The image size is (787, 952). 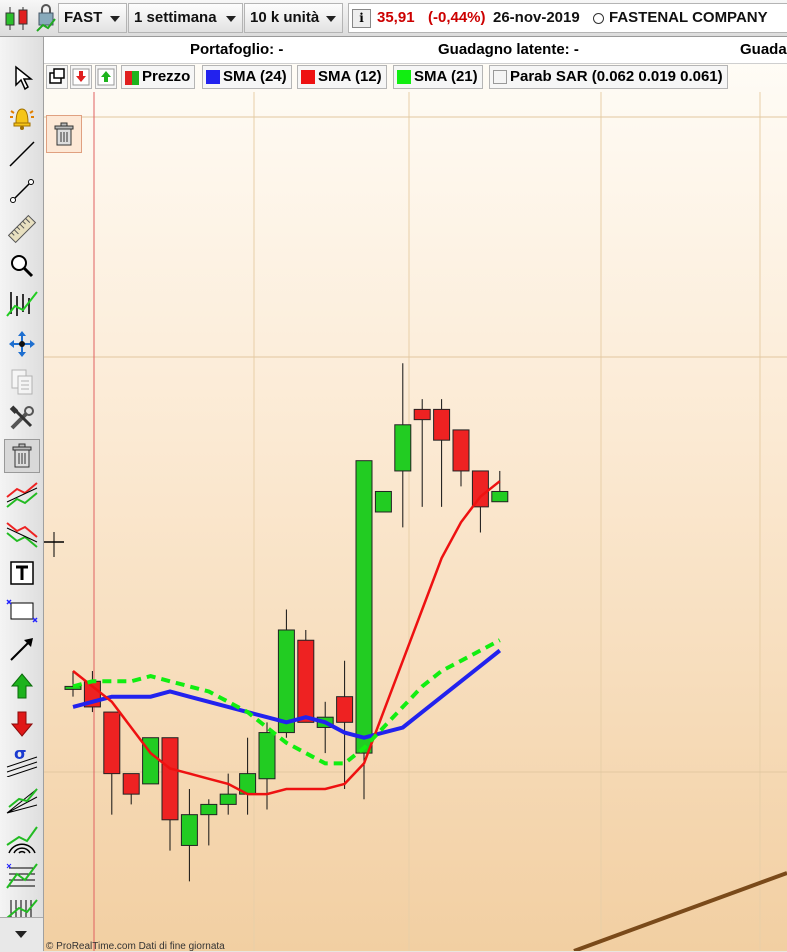 I want to click on indicator-icon, so click(x=22, y=304).